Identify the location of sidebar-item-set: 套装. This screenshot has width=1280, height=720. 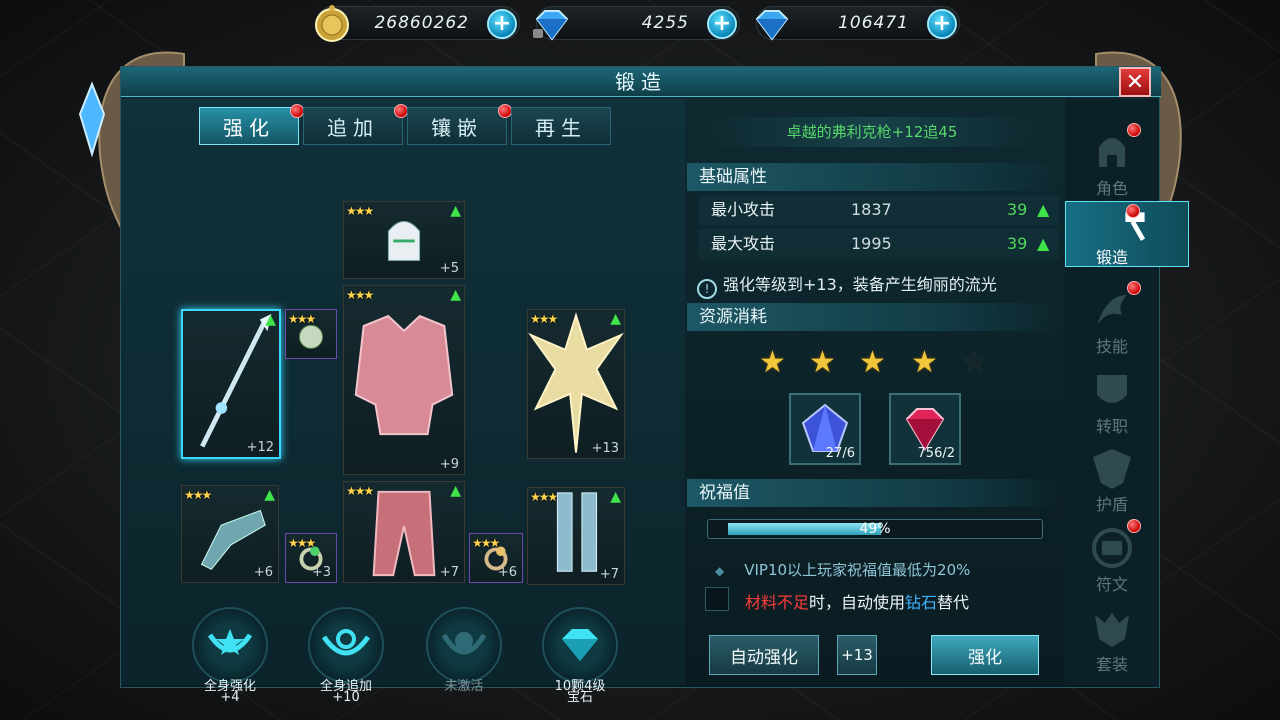
(1112, 635).